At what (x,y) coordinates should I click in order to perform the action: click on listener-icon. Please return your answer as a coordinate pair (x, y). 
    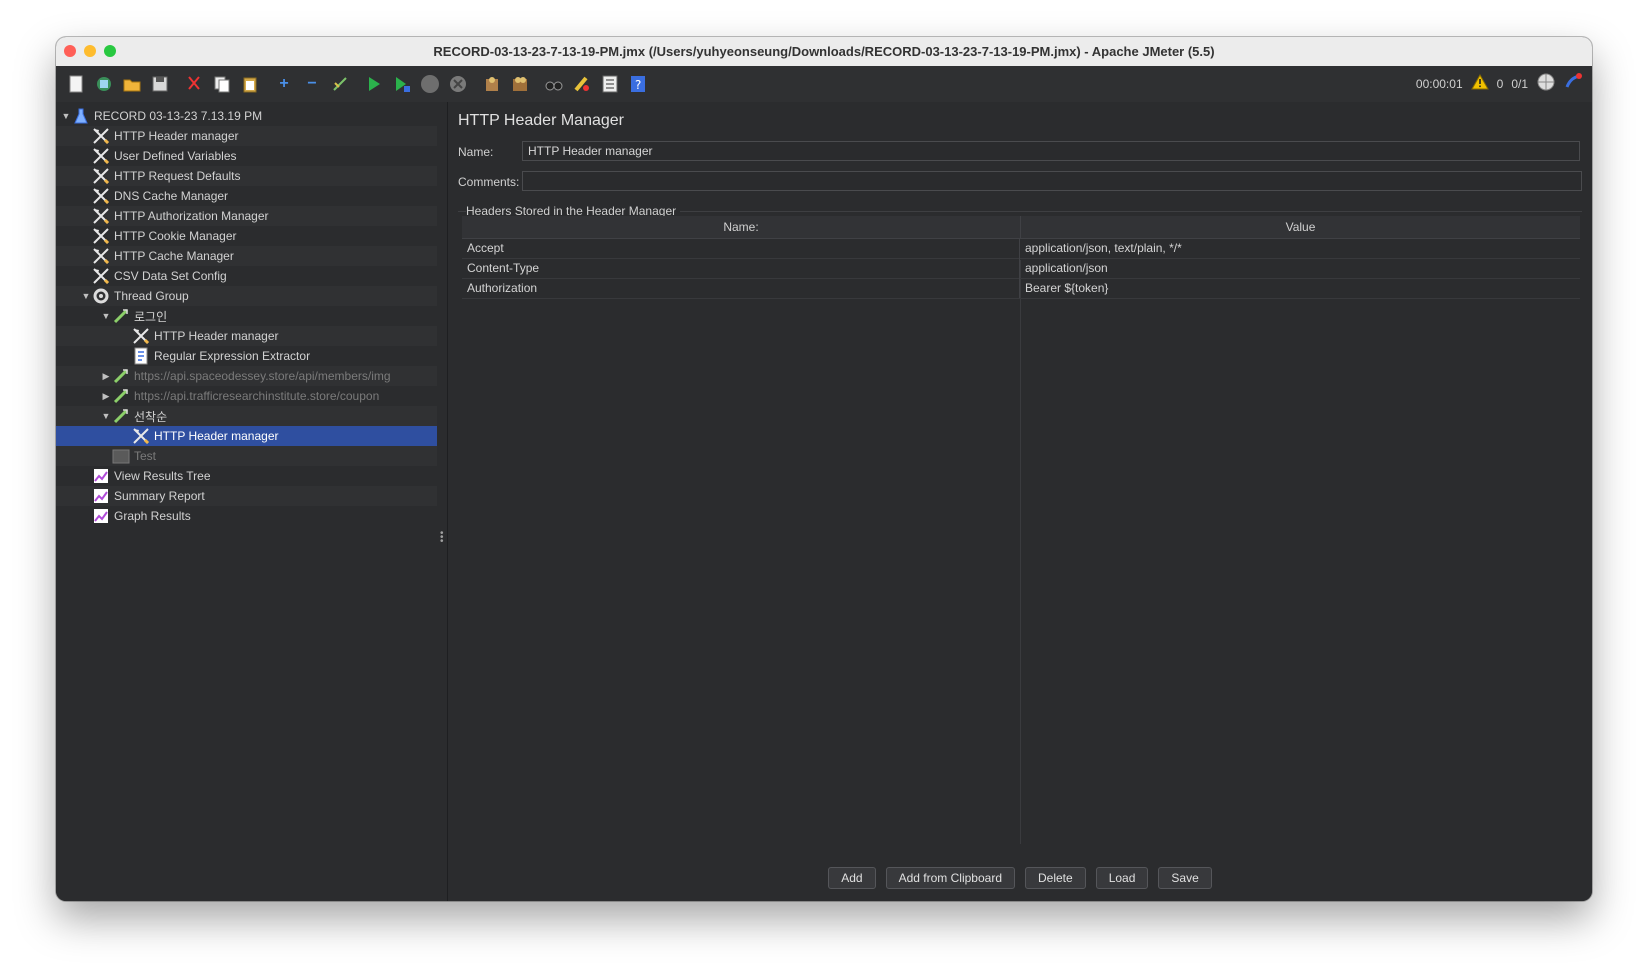
    Looking at the image, I should click on (101, 476).